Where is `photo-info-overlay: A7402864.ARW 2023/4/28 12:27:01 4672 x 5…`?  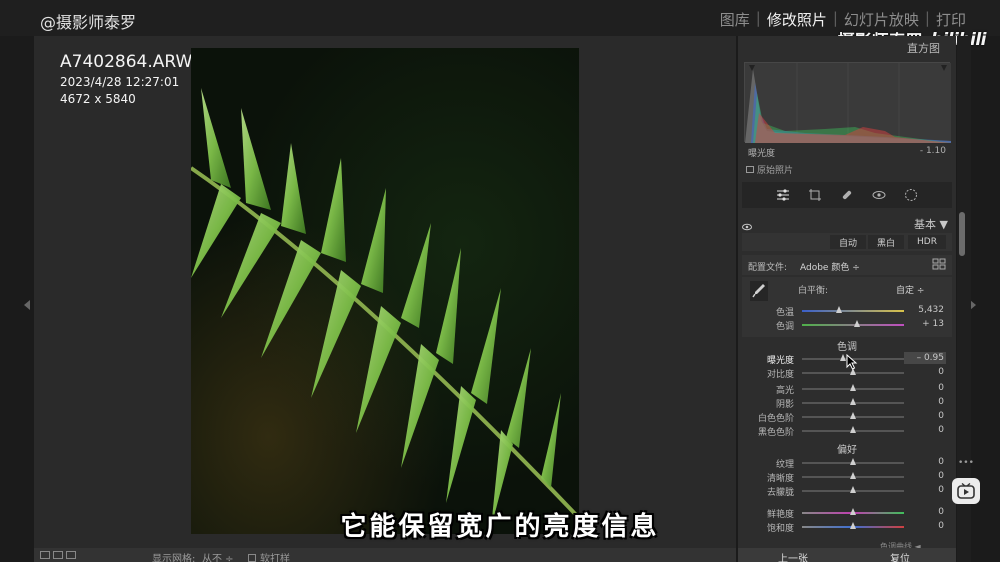
photo-info-overlay: A7402864.ARW 2023/4/28 12:27:01 4672 x 5… is located at coordinates (126, 79).